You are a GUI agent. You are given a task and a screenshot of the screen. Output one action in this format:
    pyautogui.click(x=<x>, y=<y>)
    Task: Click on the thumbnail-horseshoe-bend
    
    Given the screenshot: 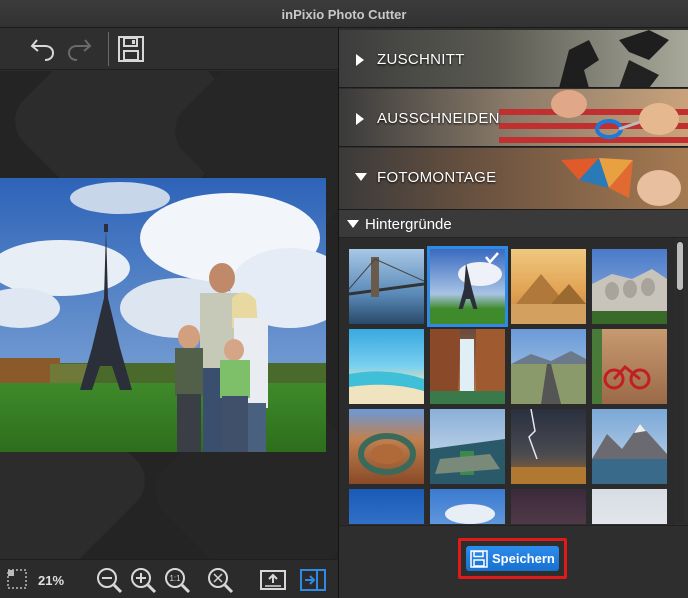 What is the action you would take?
    pyautogui.click(x=386, y=446)
    